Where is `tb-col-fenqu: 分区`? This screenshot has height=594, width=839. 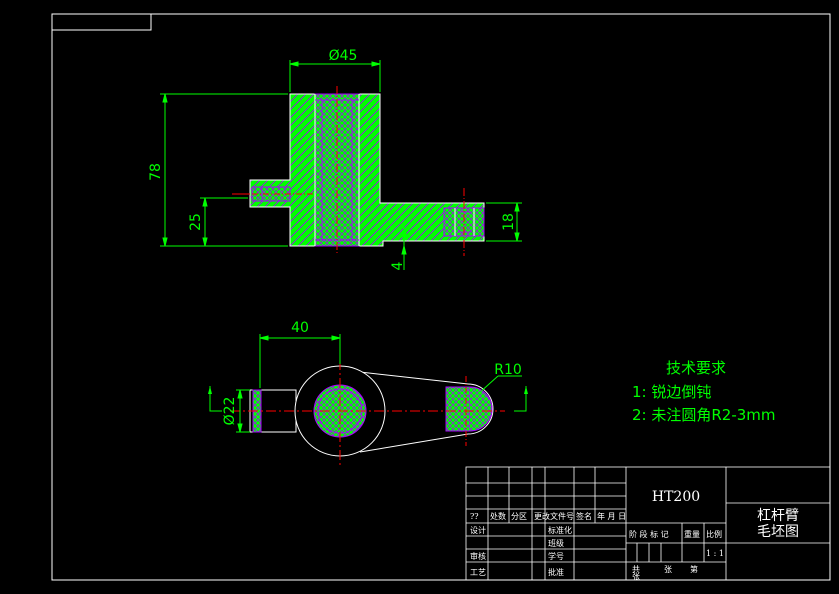
tb-col-fenqu: 分区 is located at coordinates (519, 516).